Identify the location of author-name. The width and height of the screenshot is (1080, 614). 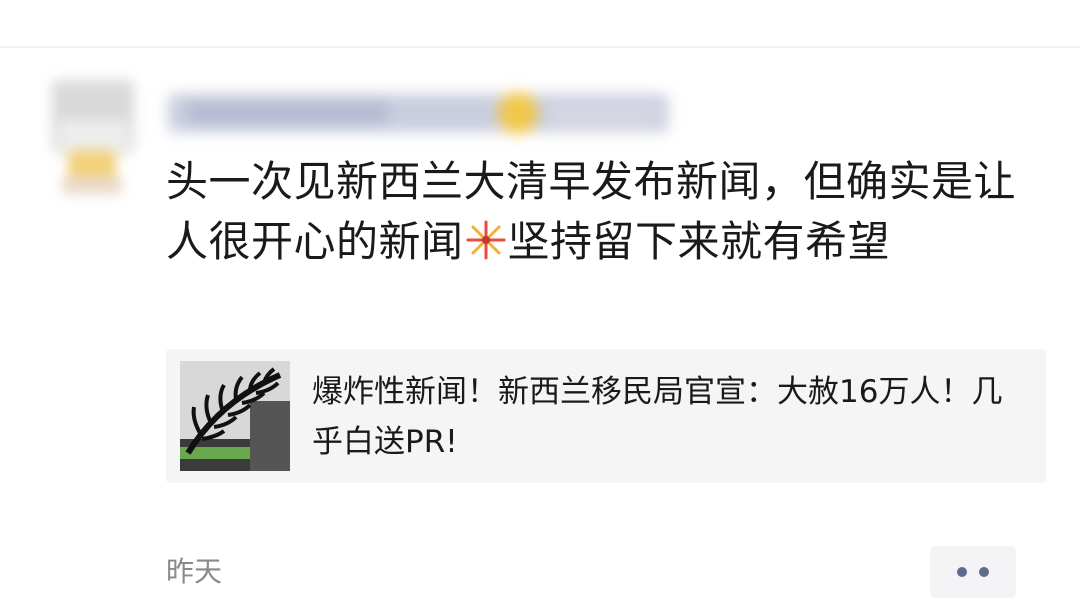
(418, 114).